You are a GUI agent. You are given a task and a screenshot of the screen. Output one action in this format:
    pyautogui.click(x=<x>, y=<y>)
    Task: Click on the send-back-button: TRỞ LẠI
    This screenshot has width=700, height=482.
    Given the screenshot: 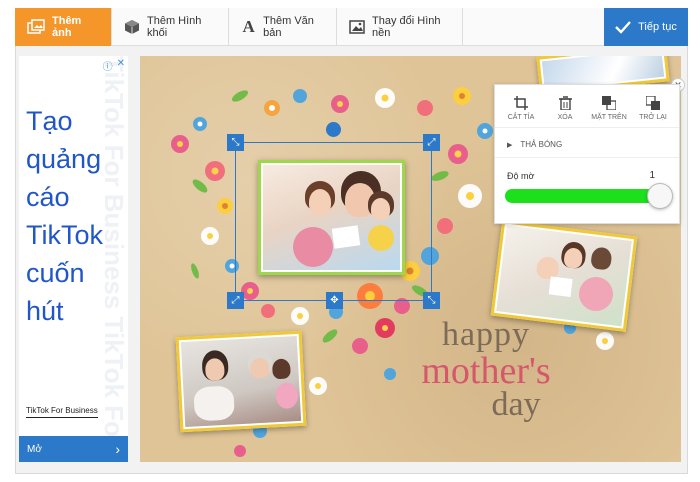 What is the action you would take?
    pyautogui.click(x=653, y=108)
    